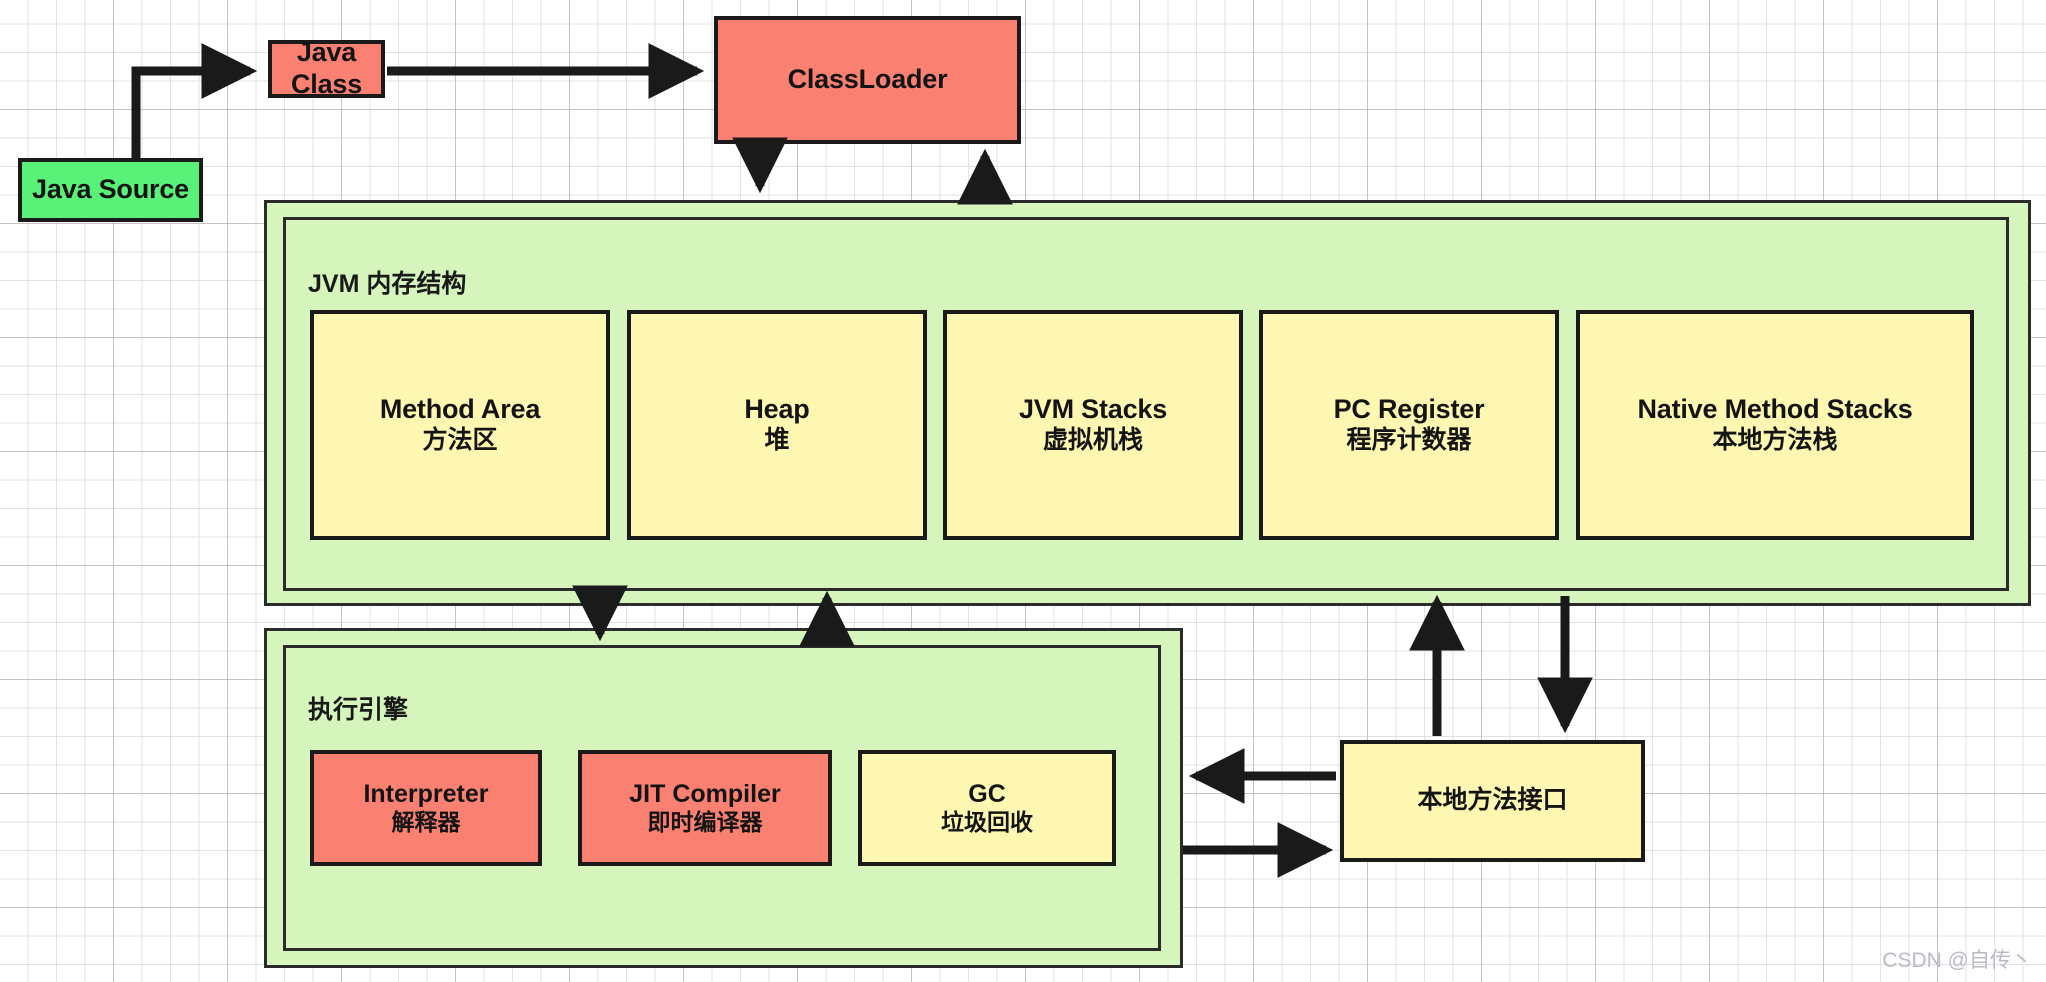  I want to click on memory-area-native-method-stacks: Native Method Stacks 本地方法栈, so click(1775, 425).